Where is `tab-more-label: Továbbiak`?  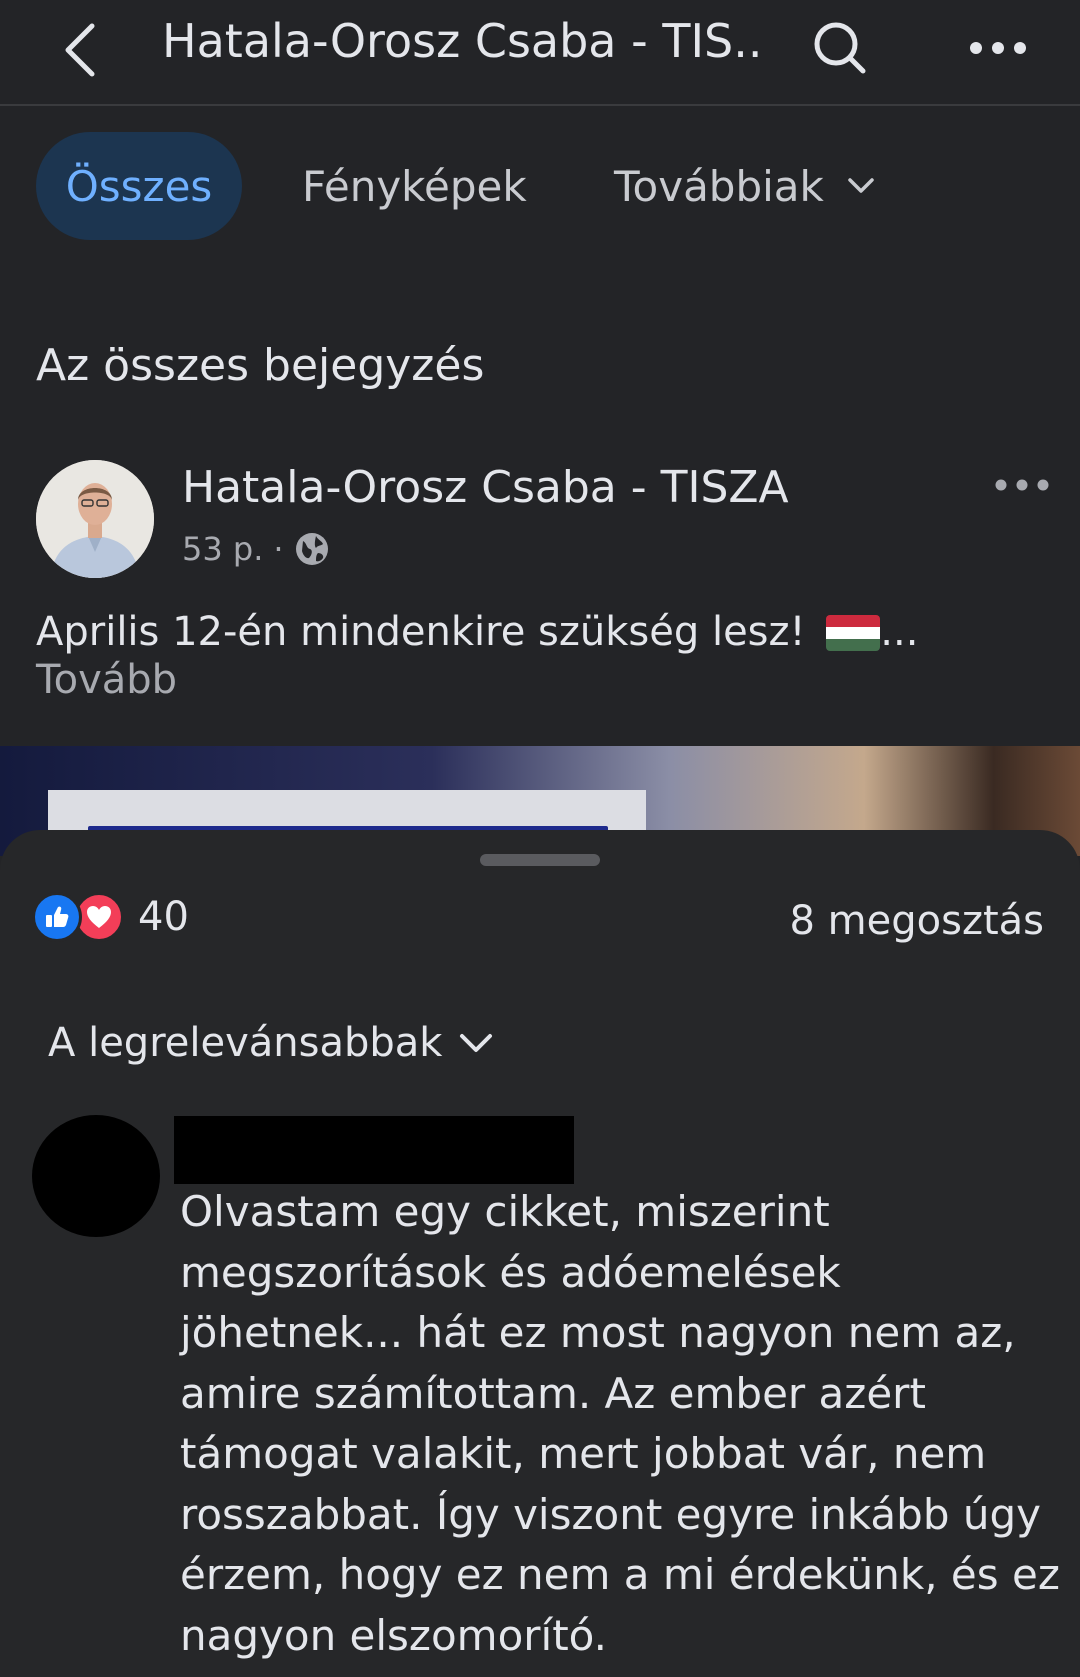 tab-more-label: Továbbiak is located at coordinates (719, 186).